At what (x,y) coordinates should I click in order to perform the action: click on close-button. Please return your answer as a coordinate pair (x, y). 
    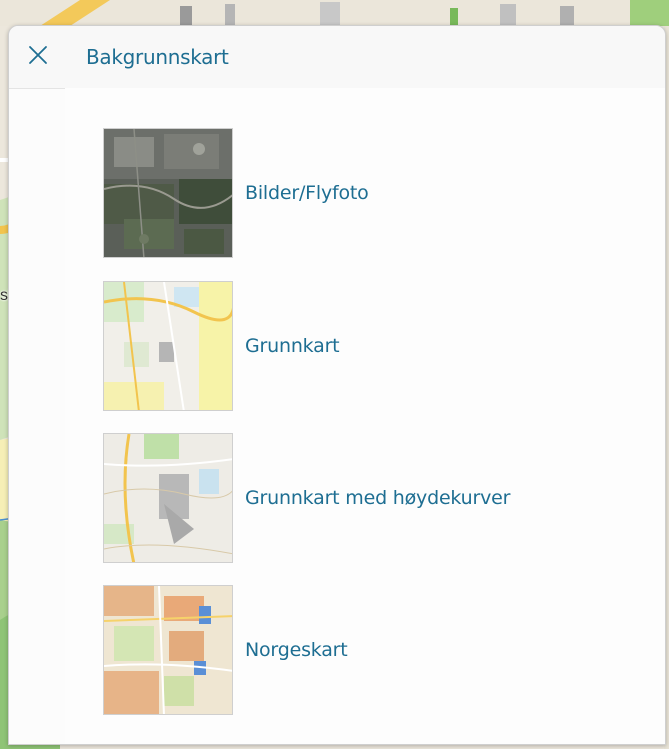
    Looking at the image, I should click on (38, 57).